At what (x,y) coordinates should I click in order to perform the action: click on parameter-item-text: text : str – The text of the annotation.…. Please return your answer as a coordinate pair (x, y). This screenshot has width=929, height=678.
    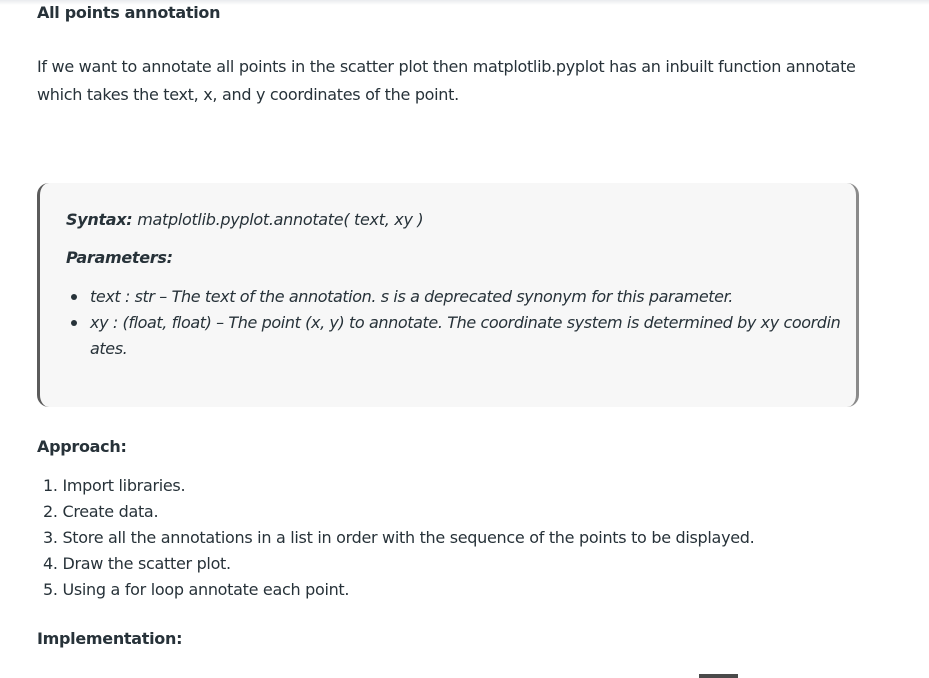
    Looking at the image, I should click on (456, 297).